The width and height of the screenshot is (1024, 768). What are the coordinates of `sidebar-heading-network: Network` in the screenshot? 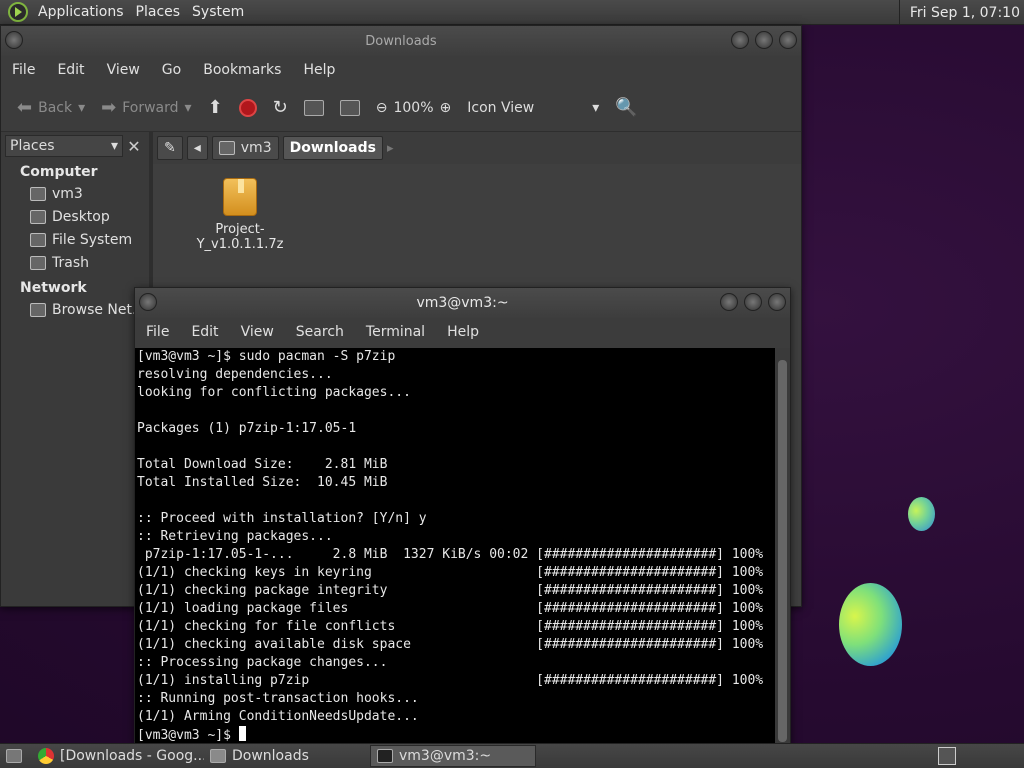 It's located at (53, 288).